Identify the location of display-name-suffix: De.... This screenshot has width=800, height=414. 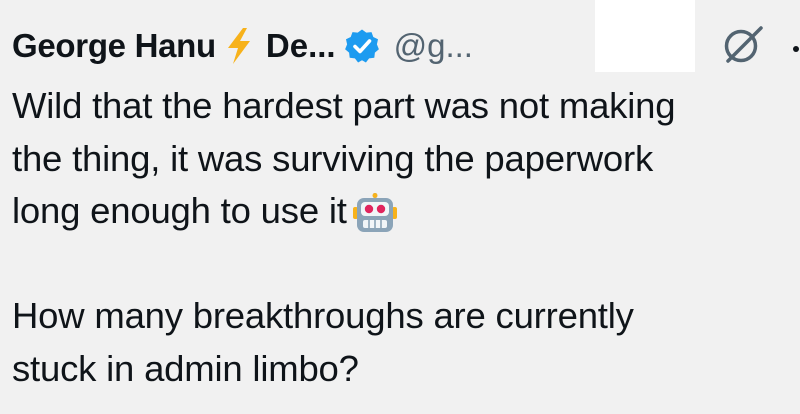
(301, 46).